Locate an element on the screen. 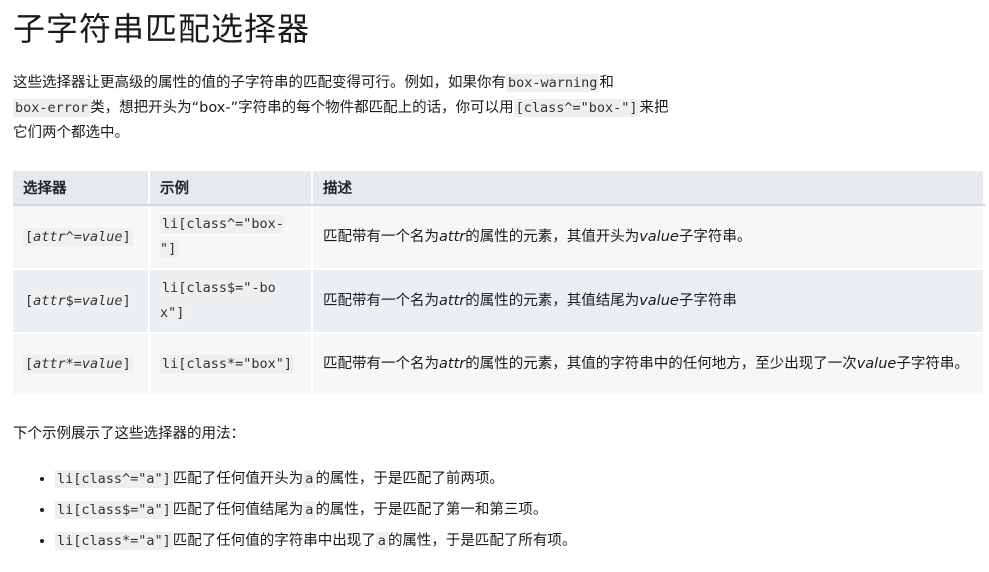 The width and height of the screenshot is (989, 572). example-intro-text: 下个示例展示了这些选择器的用法： is located at coordinates (129, 434).